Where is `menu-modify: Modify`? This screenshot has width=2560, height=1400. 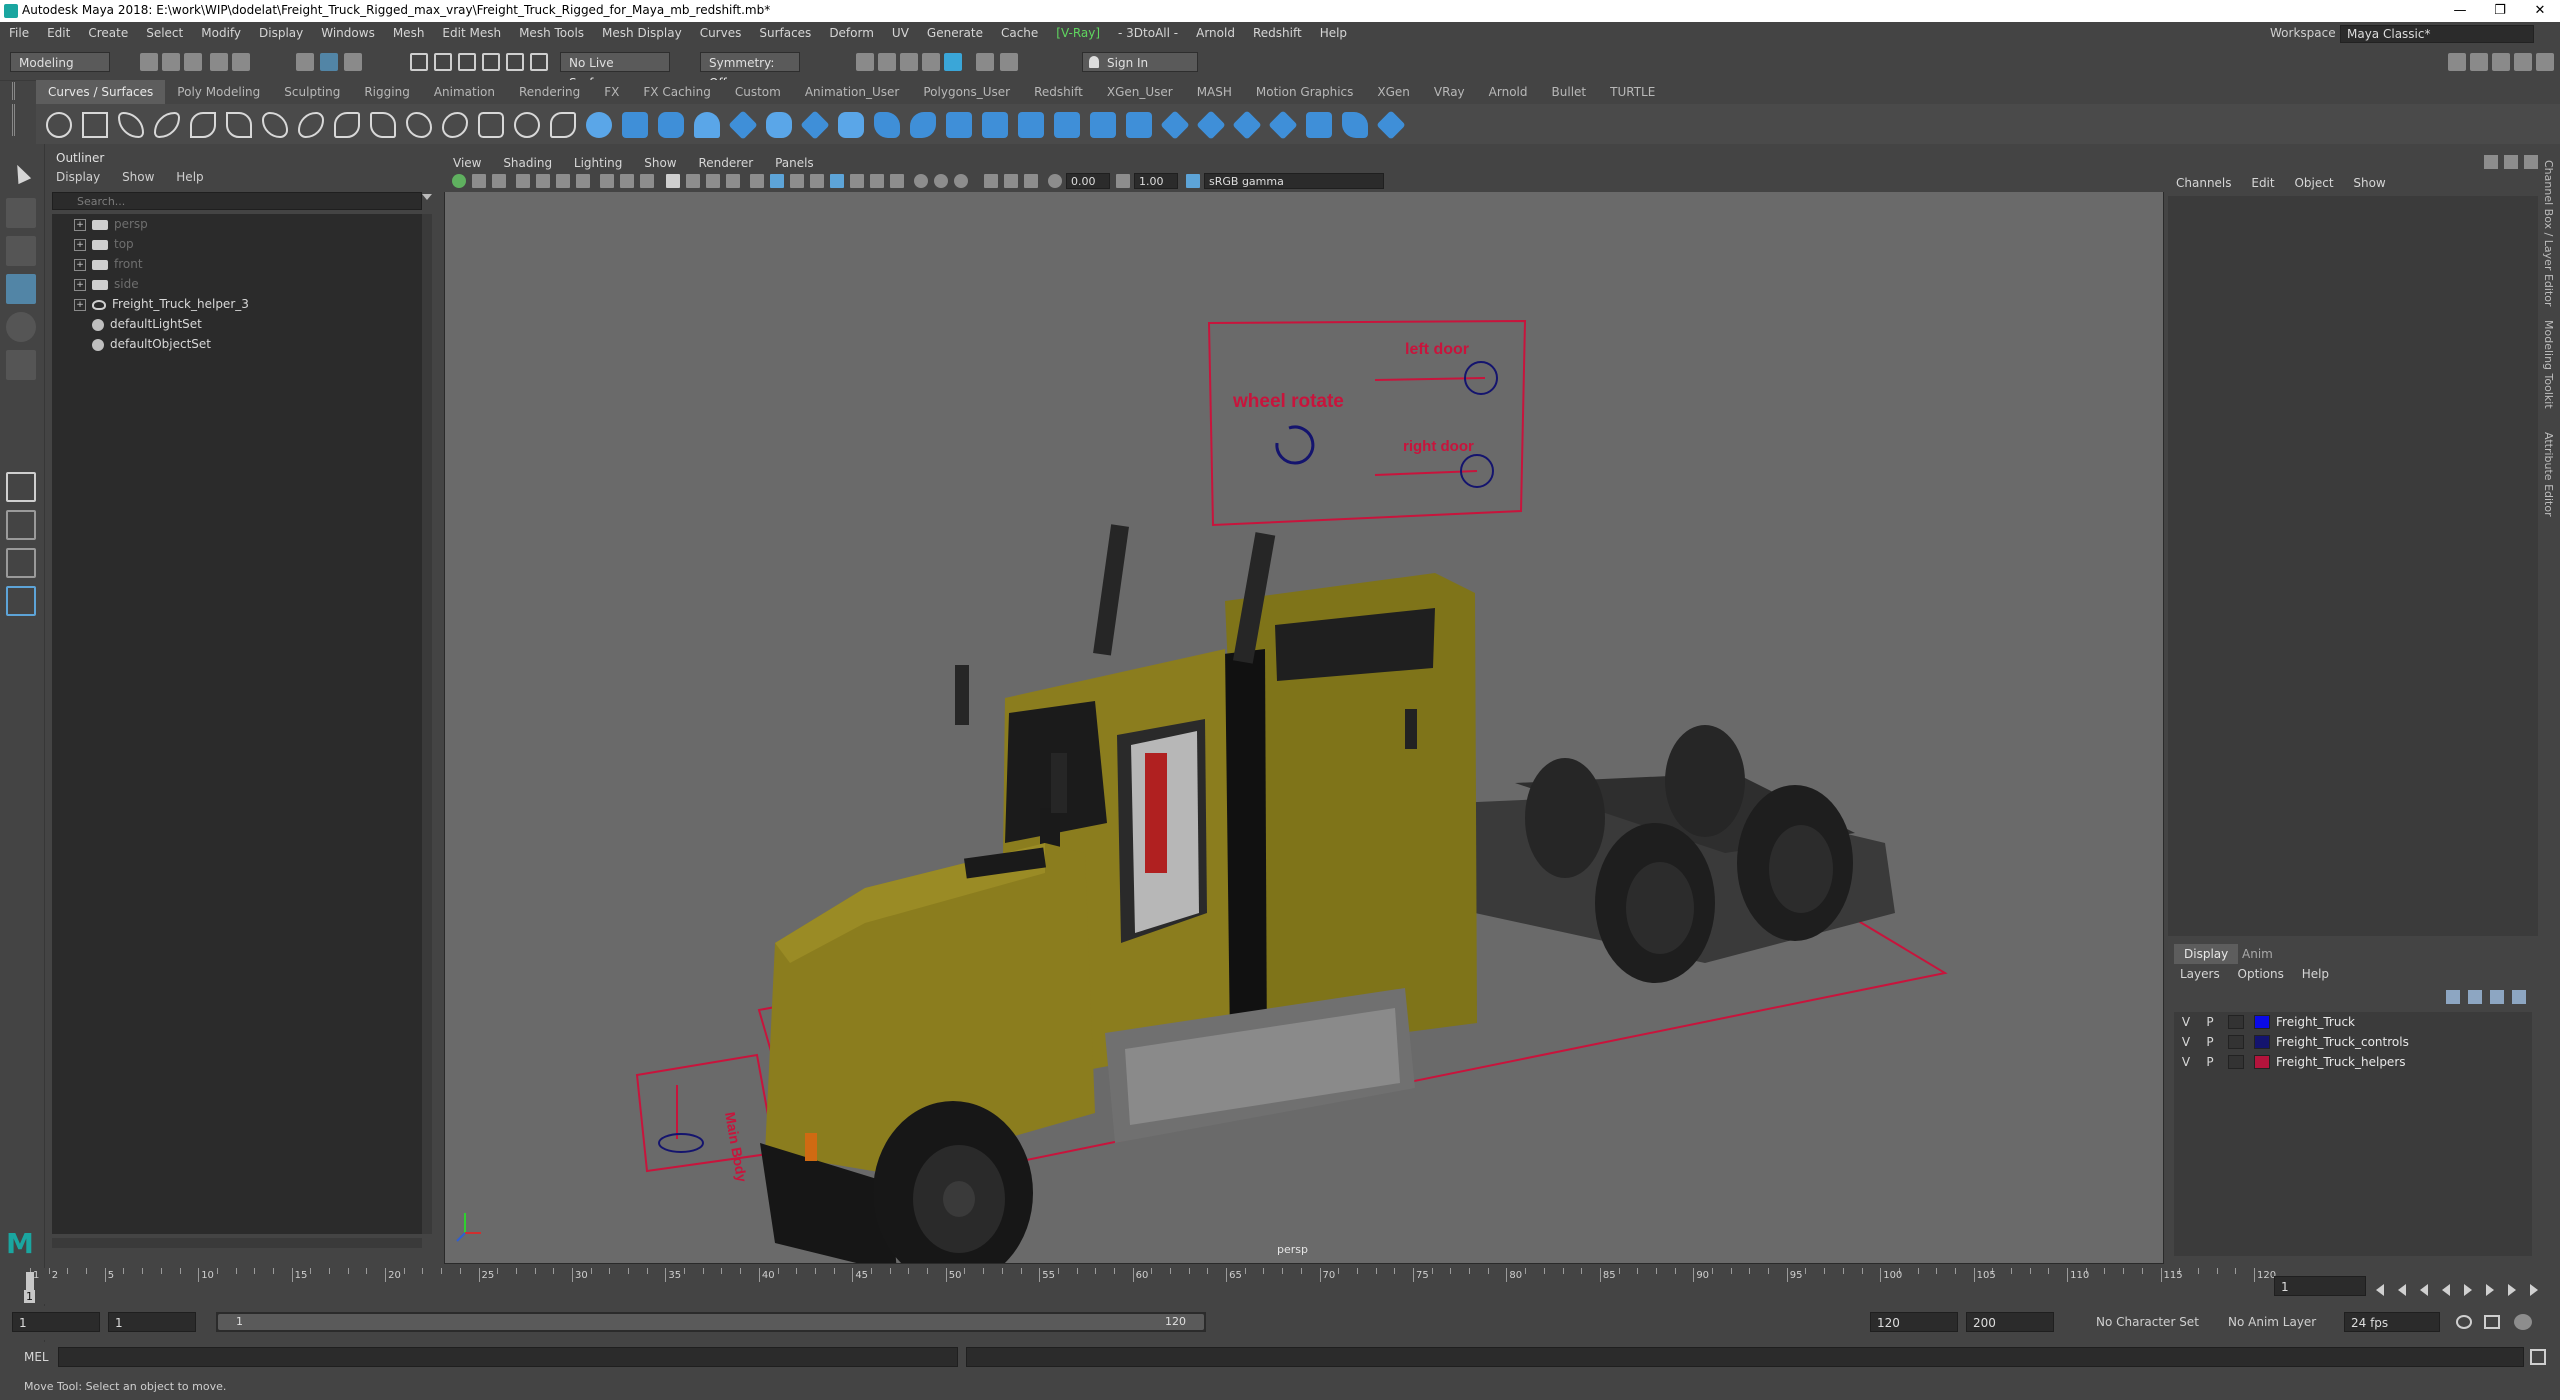
menu-modify: Modify is located at coordinates (221, 33).